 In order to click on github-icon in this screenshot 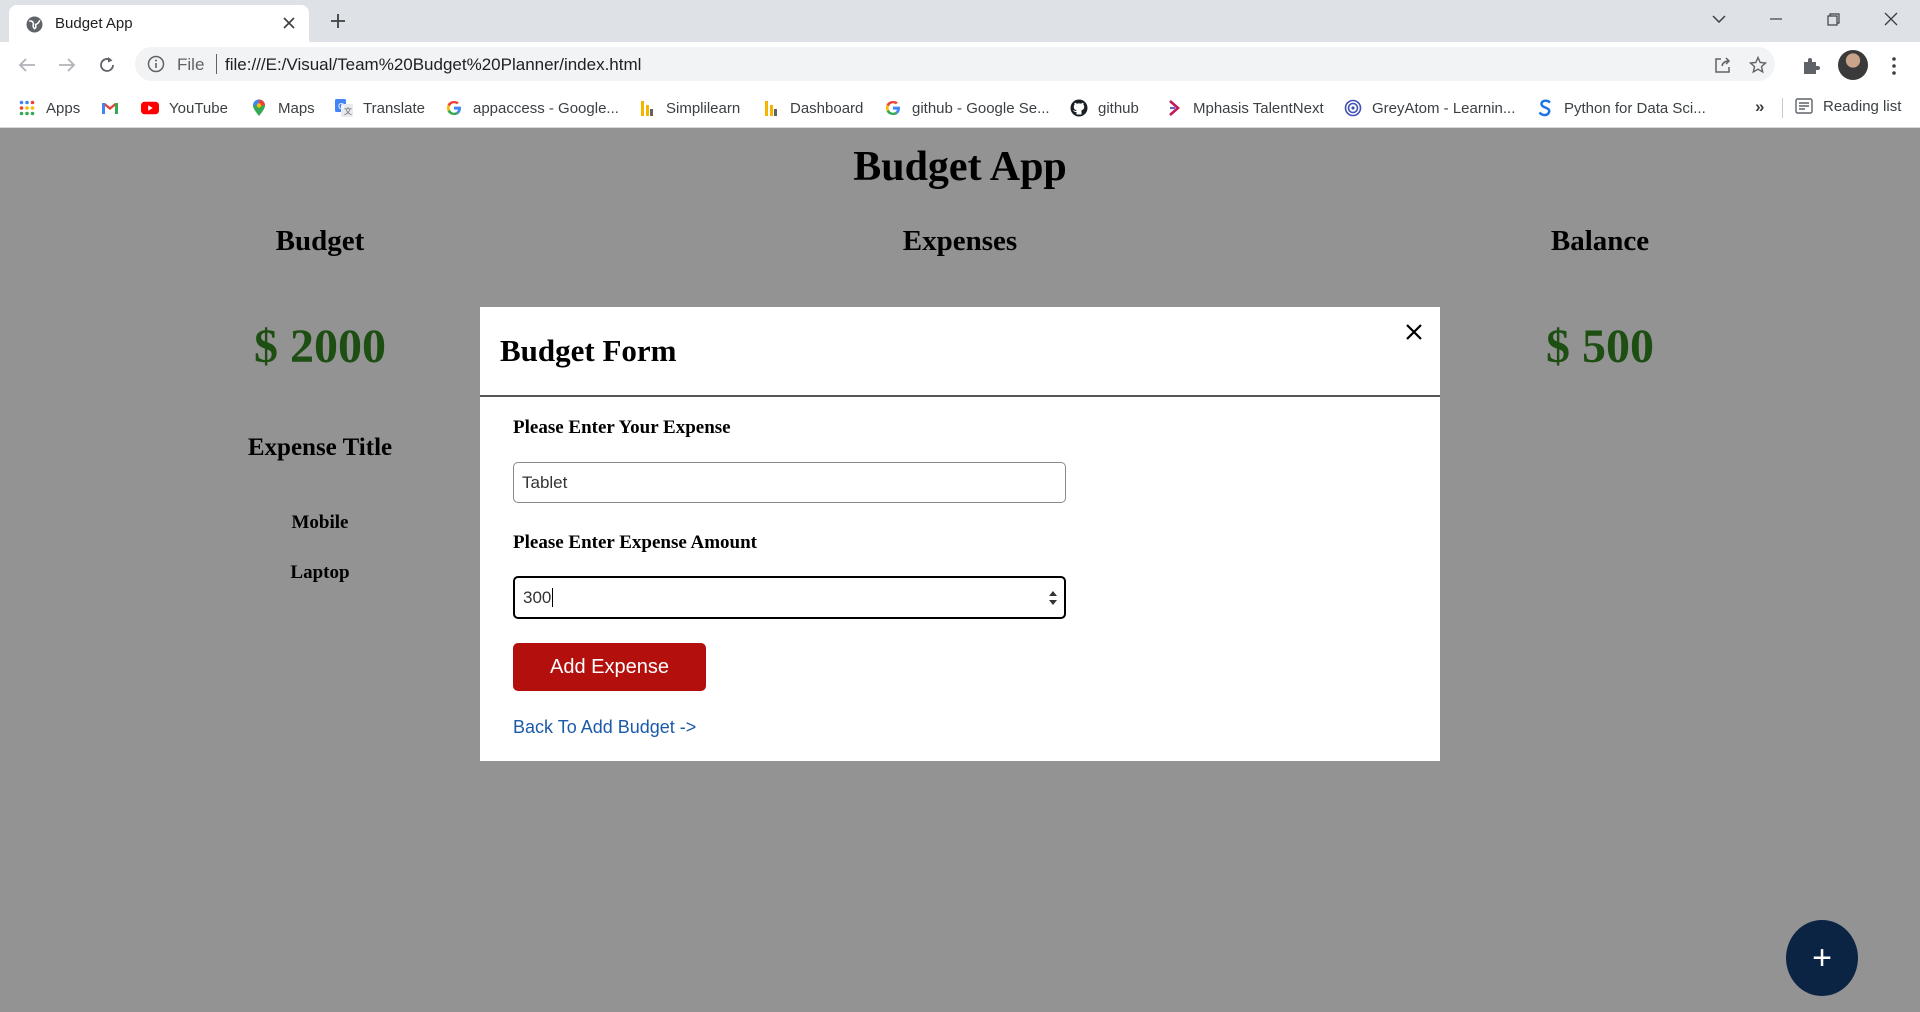, I will do `click(1079, 108)`.